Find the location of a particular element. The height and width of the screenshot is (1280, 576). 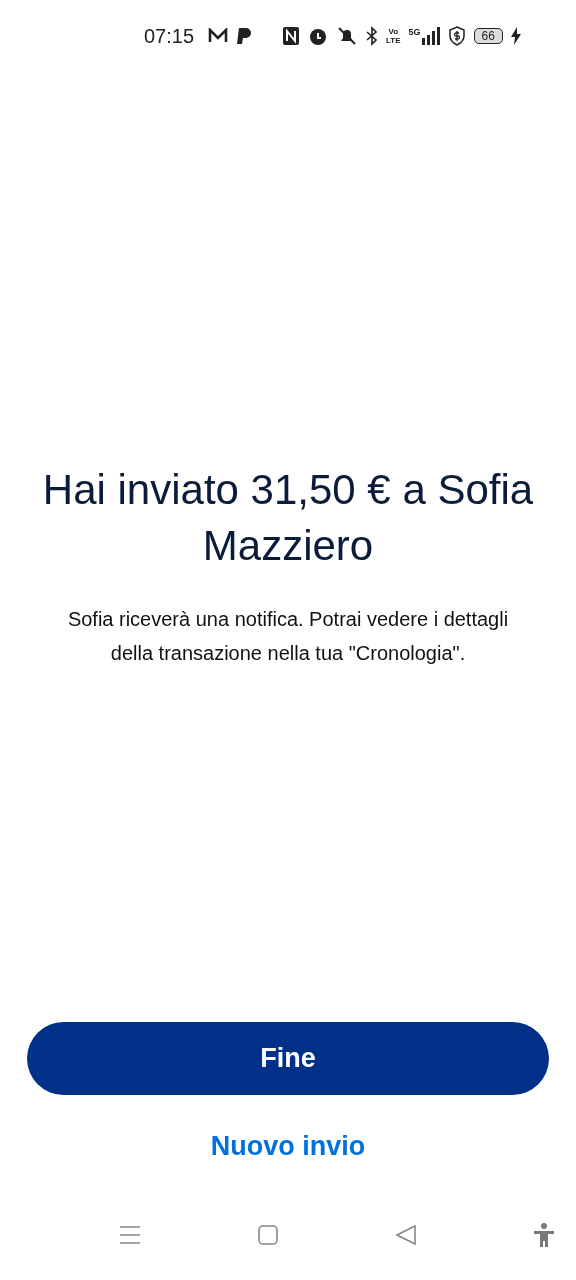

bluetooth-icon is located at coordinates (372, 36).